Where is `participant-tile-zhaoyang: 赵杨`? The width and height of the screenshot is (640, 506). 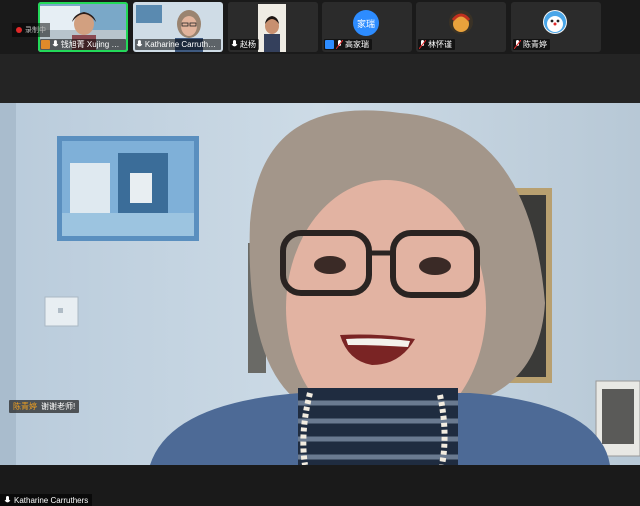
participant-tile-zhaoyang: 赵杨 is located at coordinates (273, 27).